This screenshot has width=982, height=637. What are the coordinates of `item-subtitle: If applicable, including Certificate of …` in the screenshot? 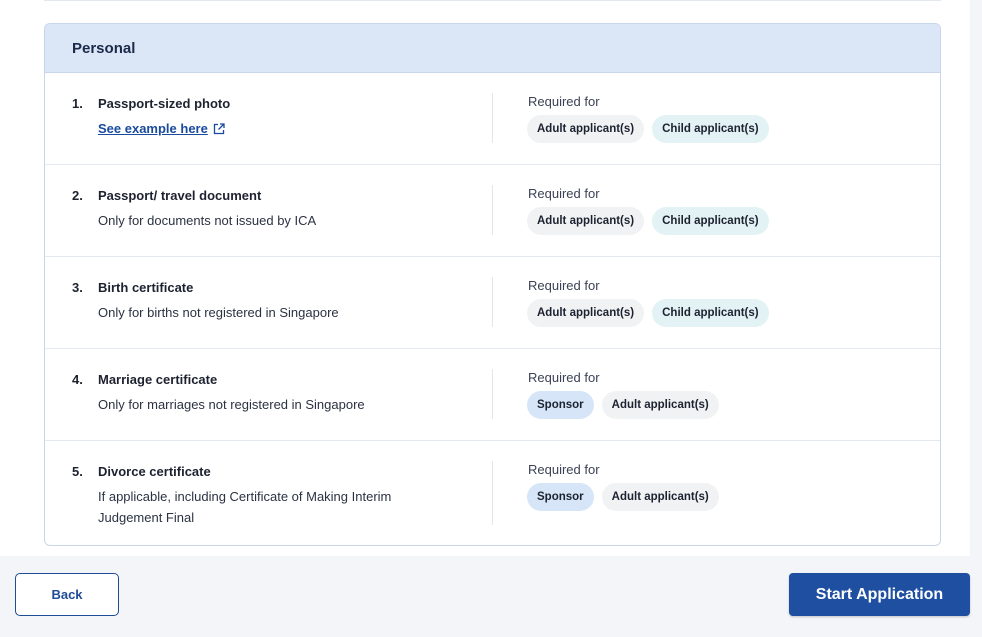 It's located at (245, 507).